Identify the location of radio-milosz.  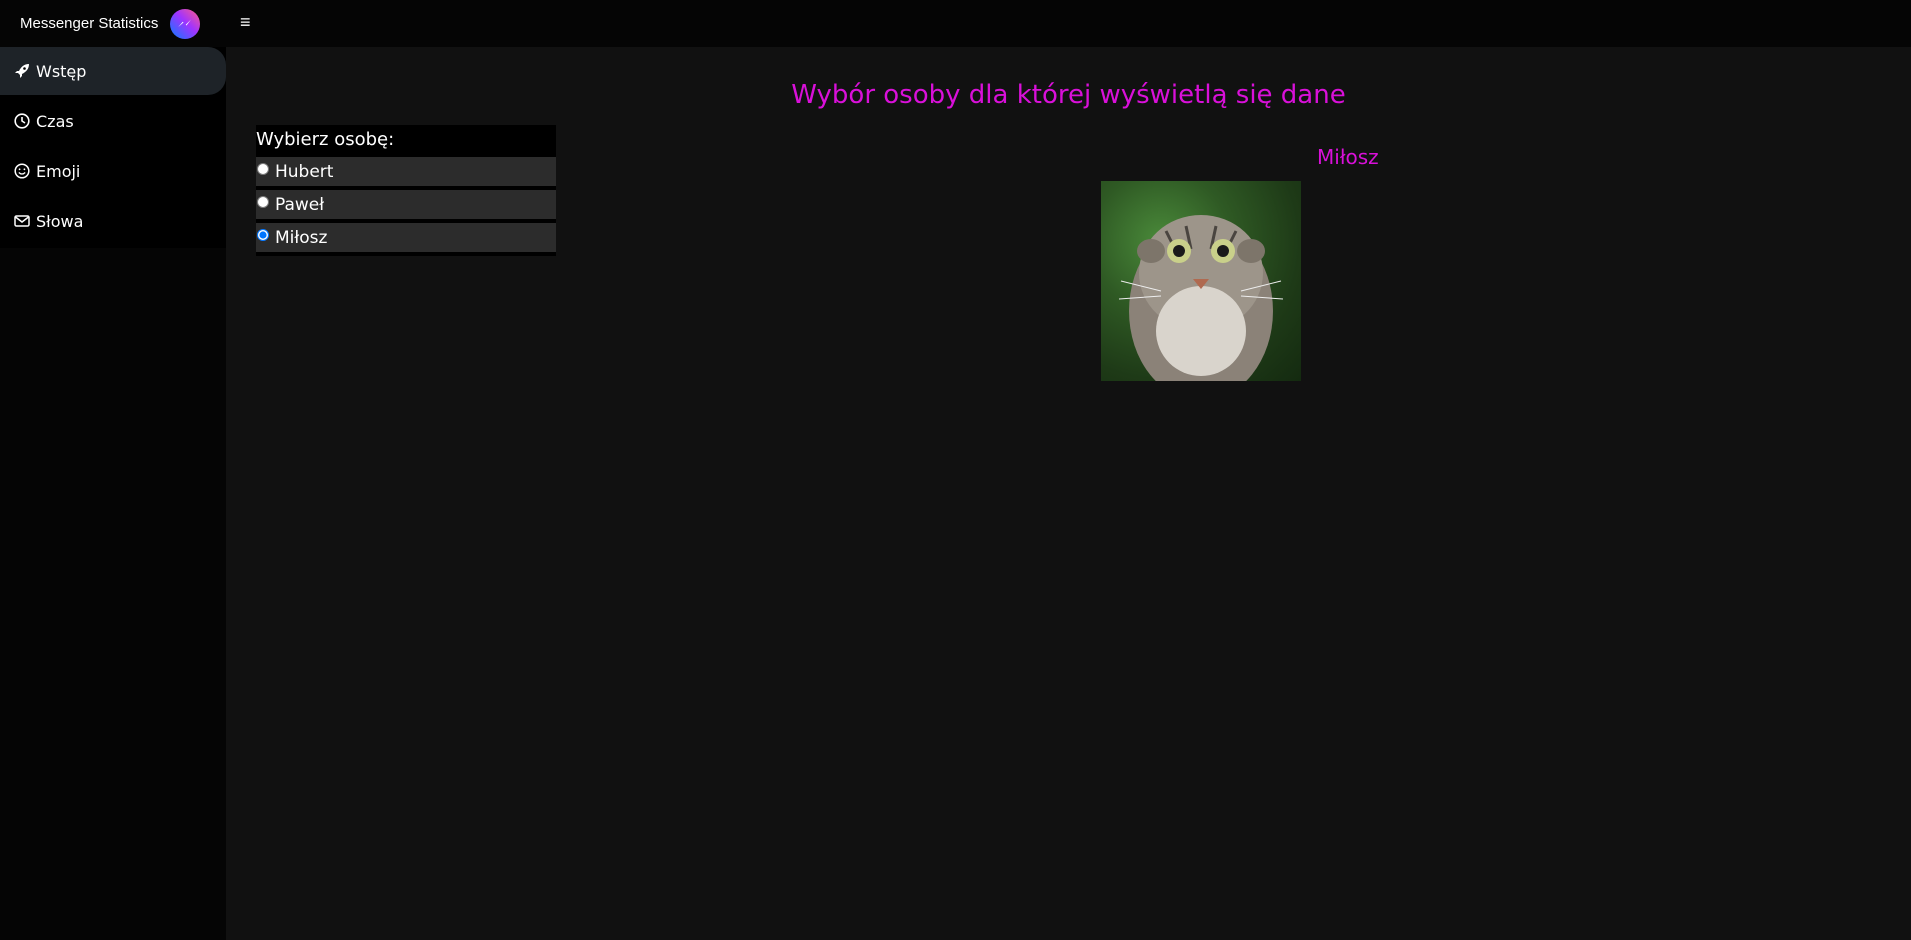
(263, 234).